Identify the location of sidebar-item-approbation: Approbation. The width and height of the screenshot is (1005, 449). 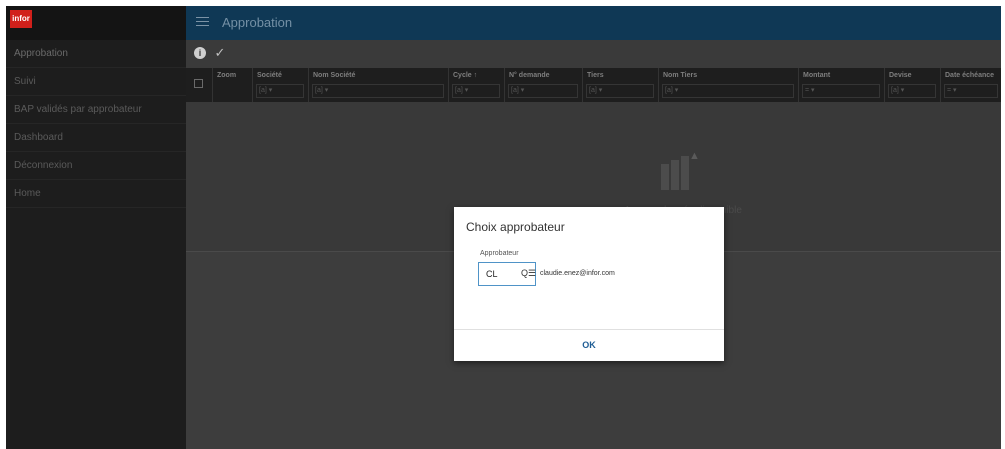
(96, 54).